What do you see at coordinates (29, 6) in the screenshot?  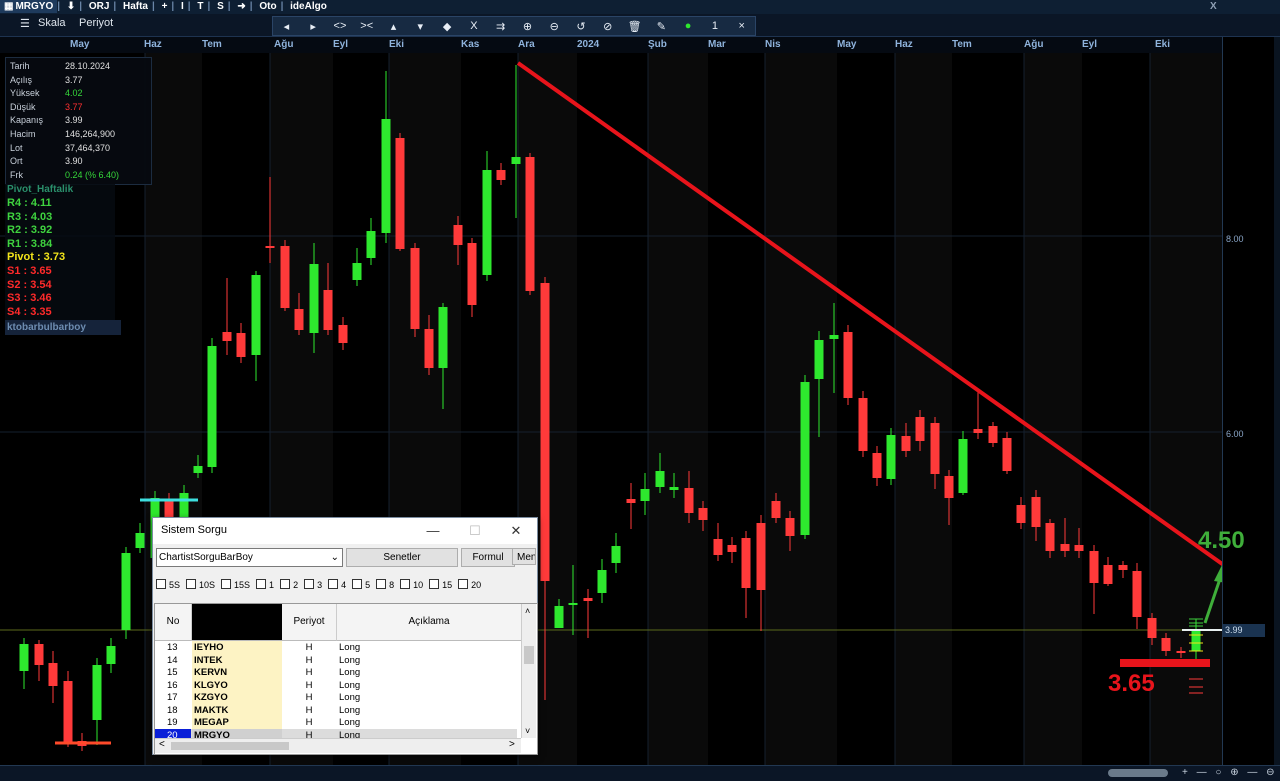 I see `symbol-selector: ▦ MRGYO` at bounding box center [29, 6].